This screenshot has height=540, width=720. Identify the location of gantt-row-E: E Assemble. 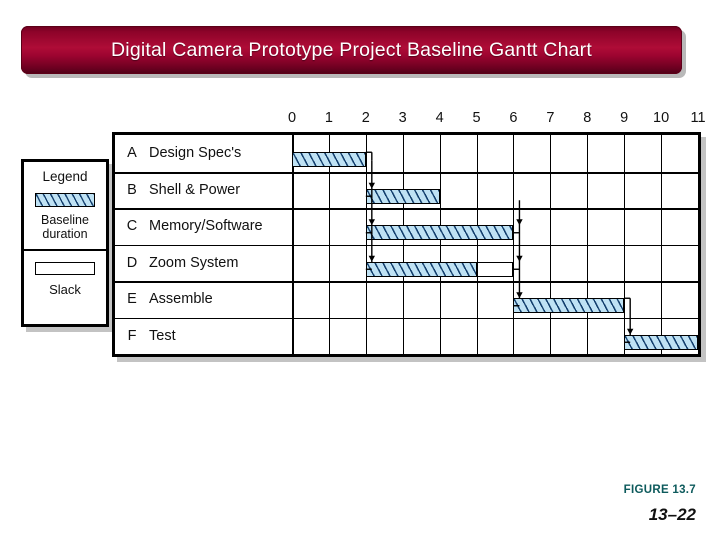
(203, 299).